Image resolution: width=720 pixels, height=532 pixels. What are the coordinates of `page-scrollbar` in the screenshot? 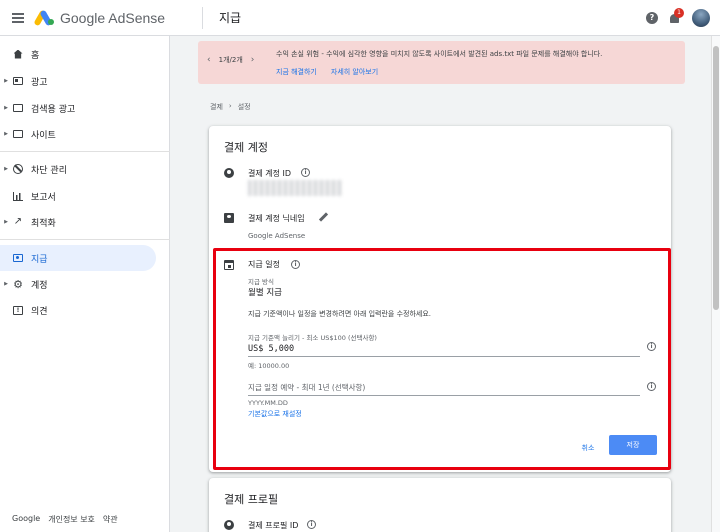 It's located at (715, 284).